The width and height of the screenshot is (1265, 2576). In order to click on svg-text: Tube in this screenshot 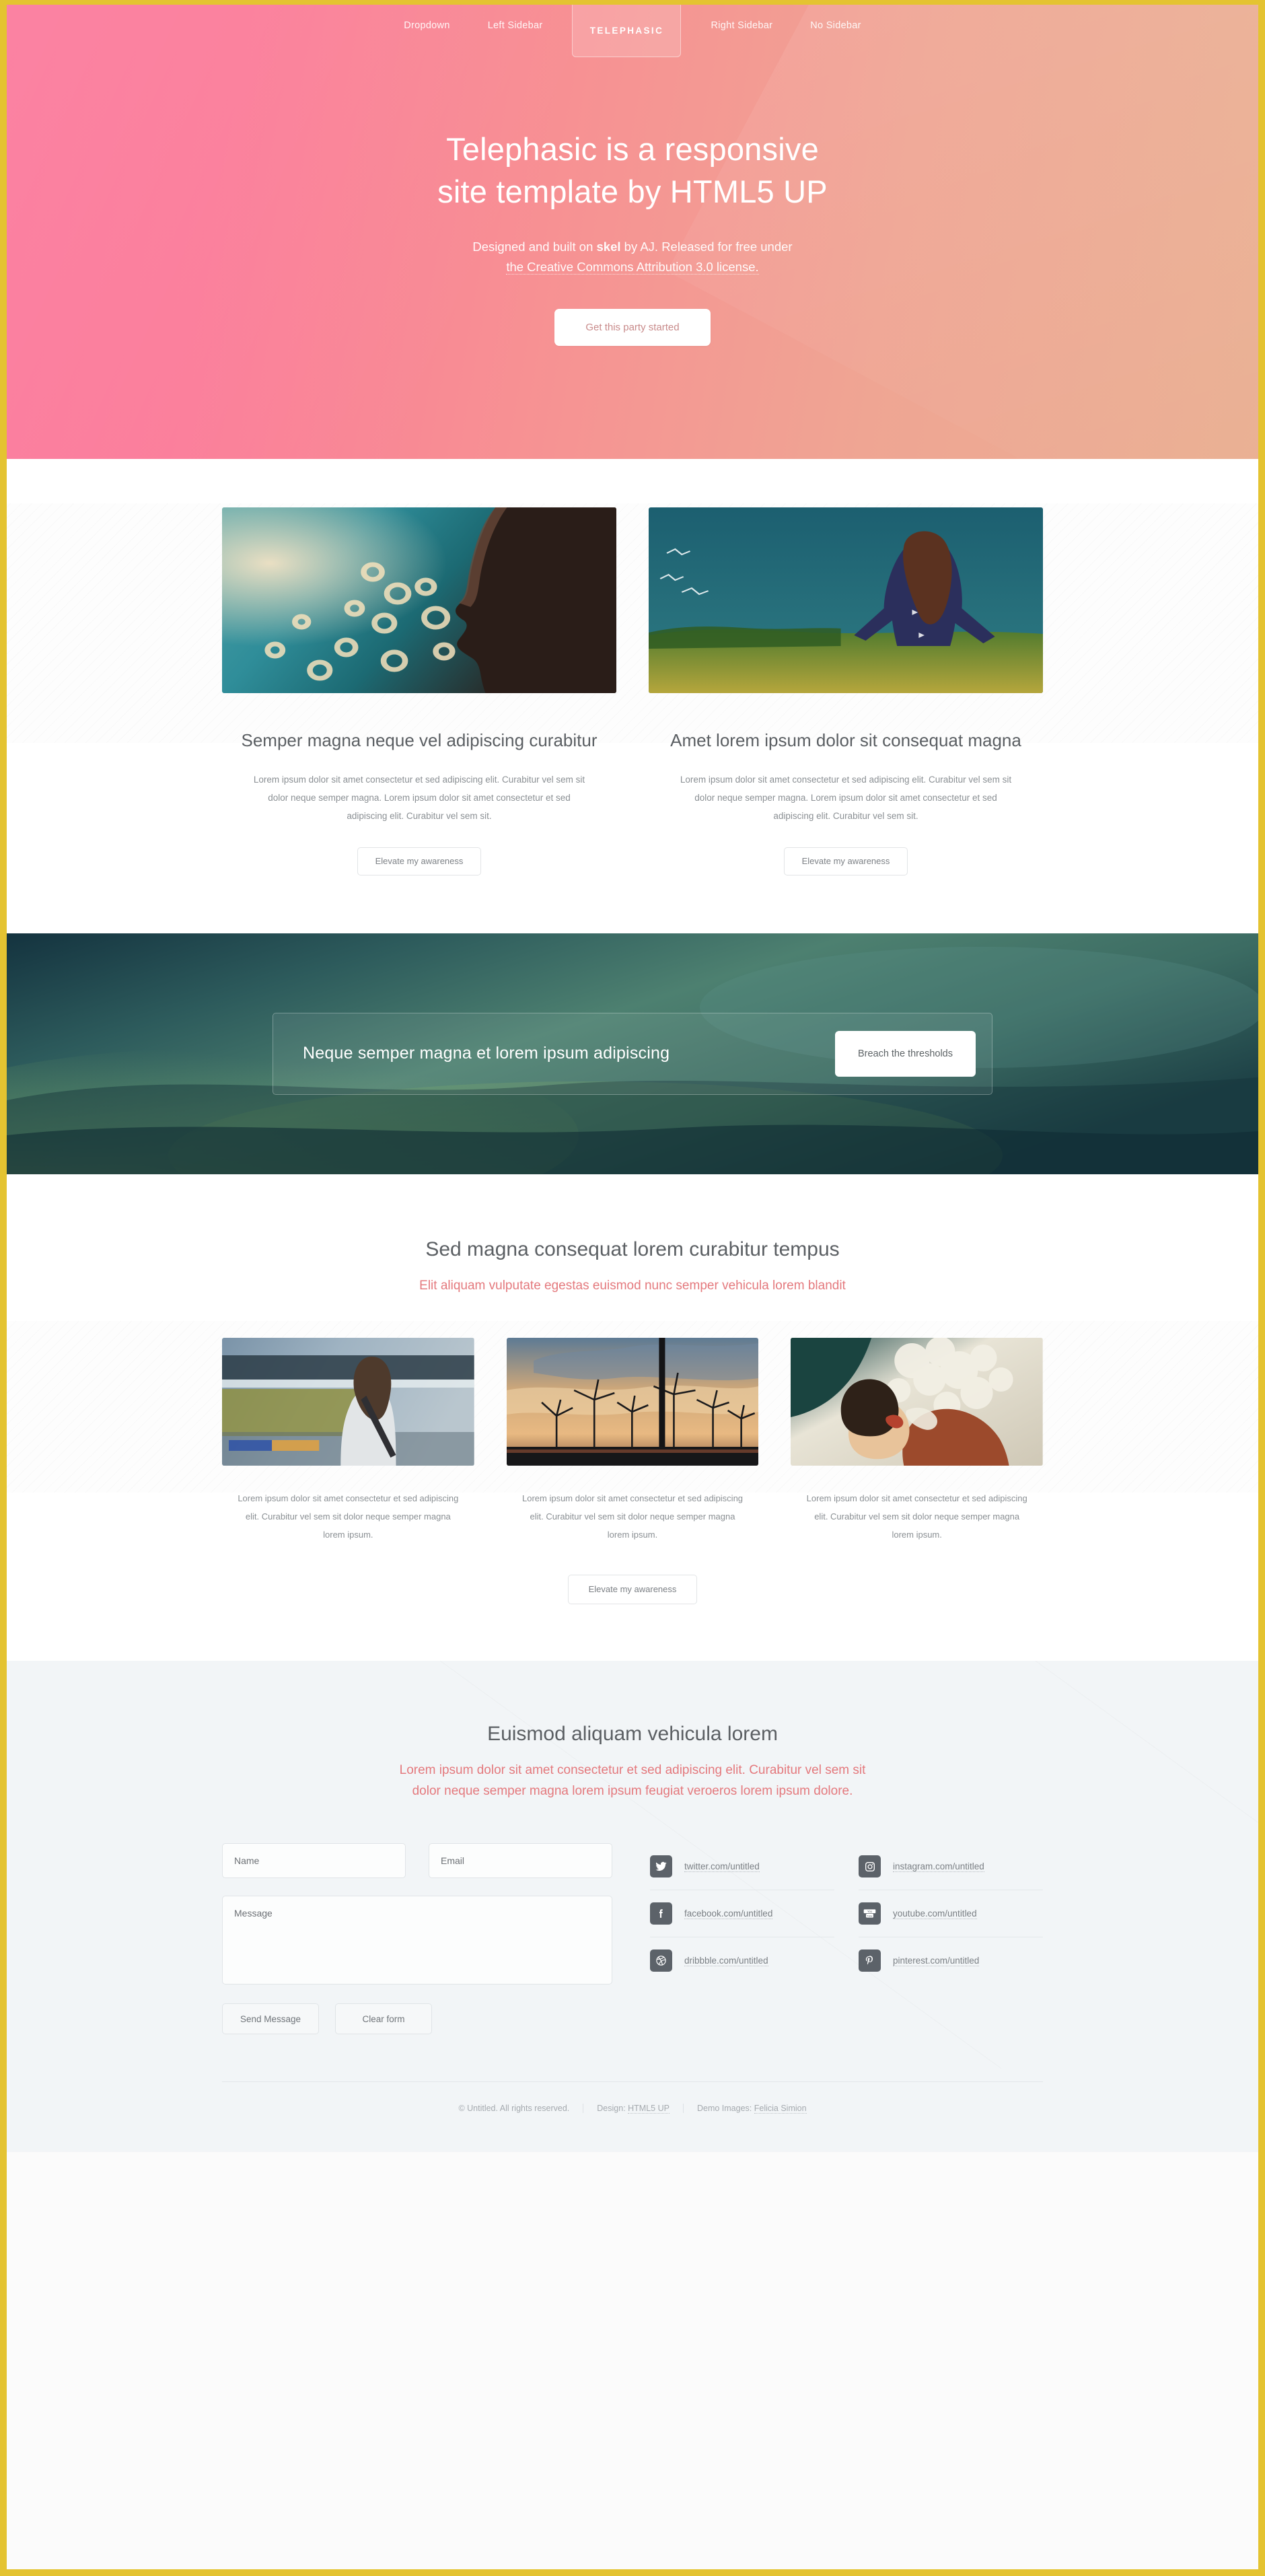, I will do `click(869, 1916)`.